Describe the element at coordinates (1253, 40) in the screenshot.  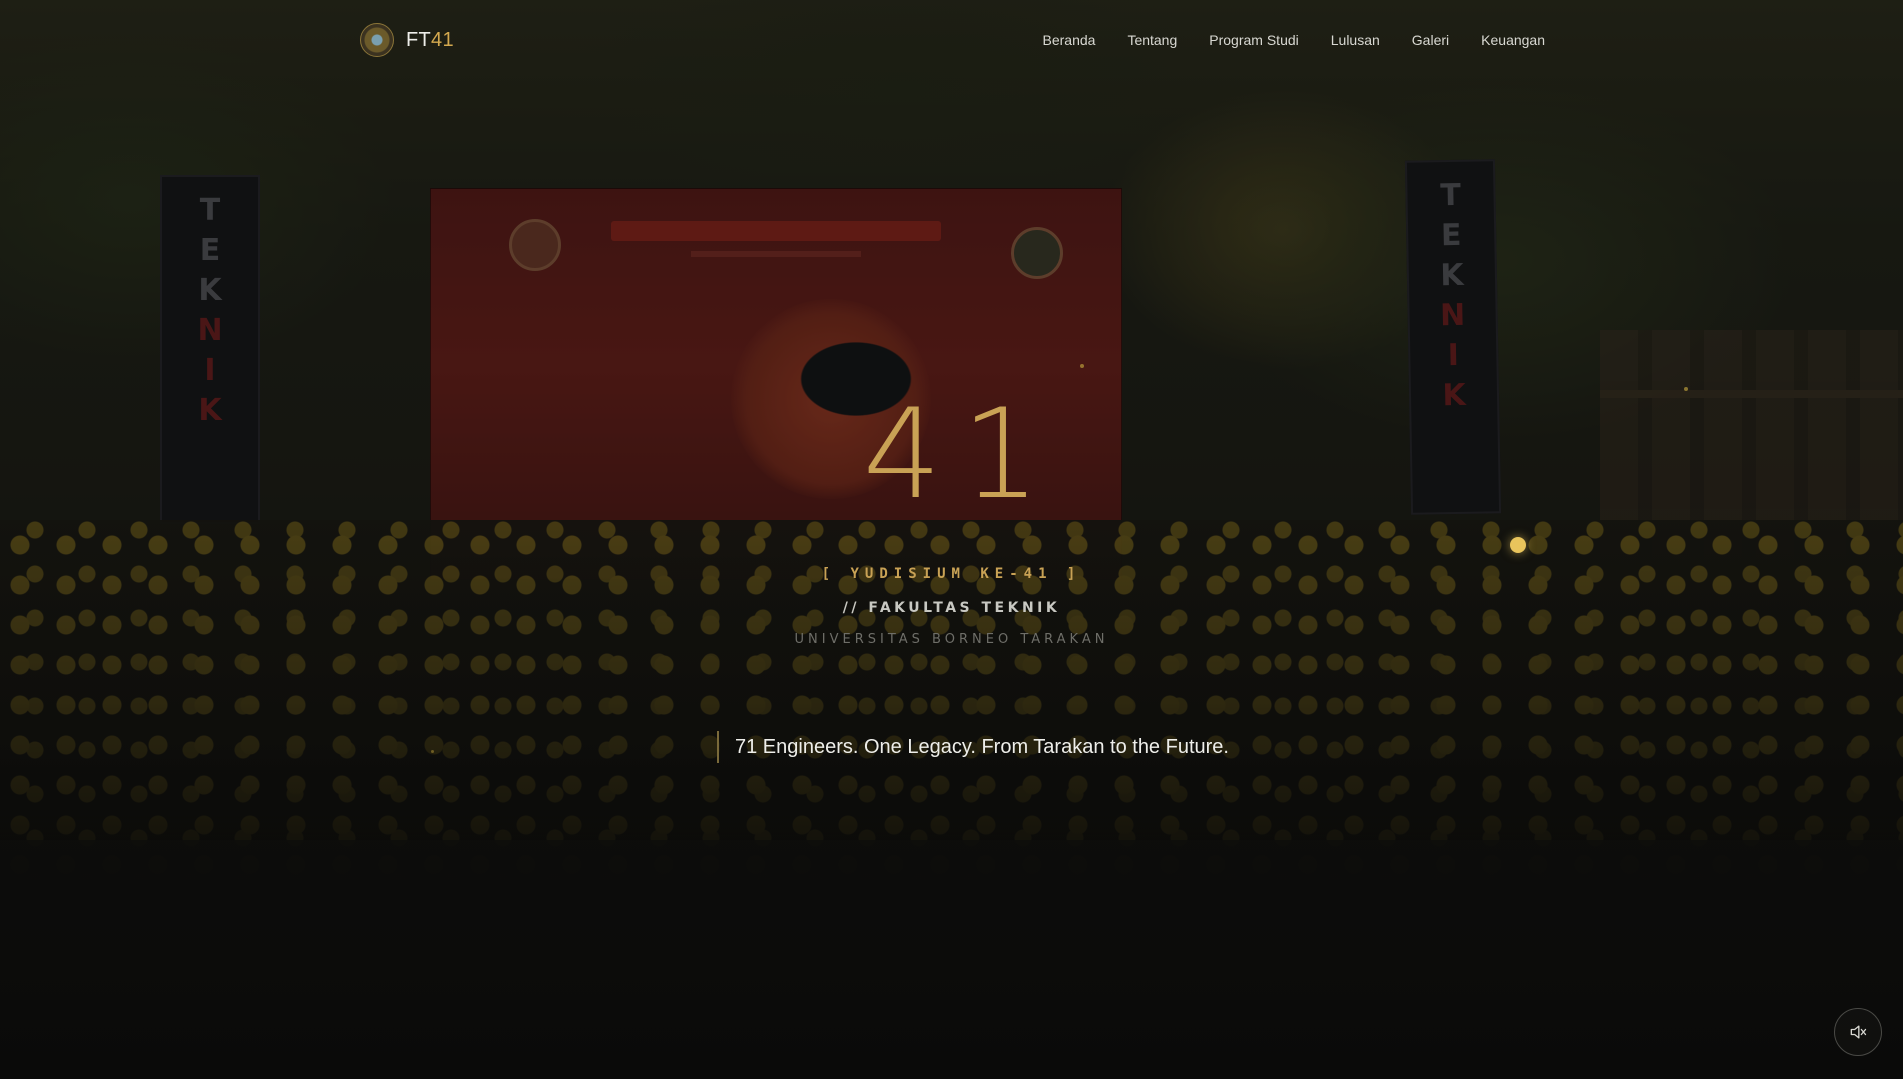
I see `nav-link-program-studi: Program Studi` at that location.